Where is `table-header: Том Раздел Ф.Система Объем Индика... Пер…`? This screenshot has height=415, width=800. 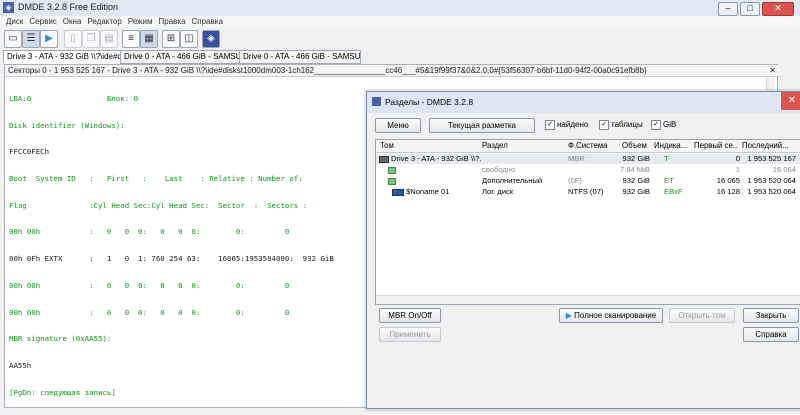 table-header: Том Раздел Ф.Система Объем Индика... Пер… is located at coordinates (588, 146).